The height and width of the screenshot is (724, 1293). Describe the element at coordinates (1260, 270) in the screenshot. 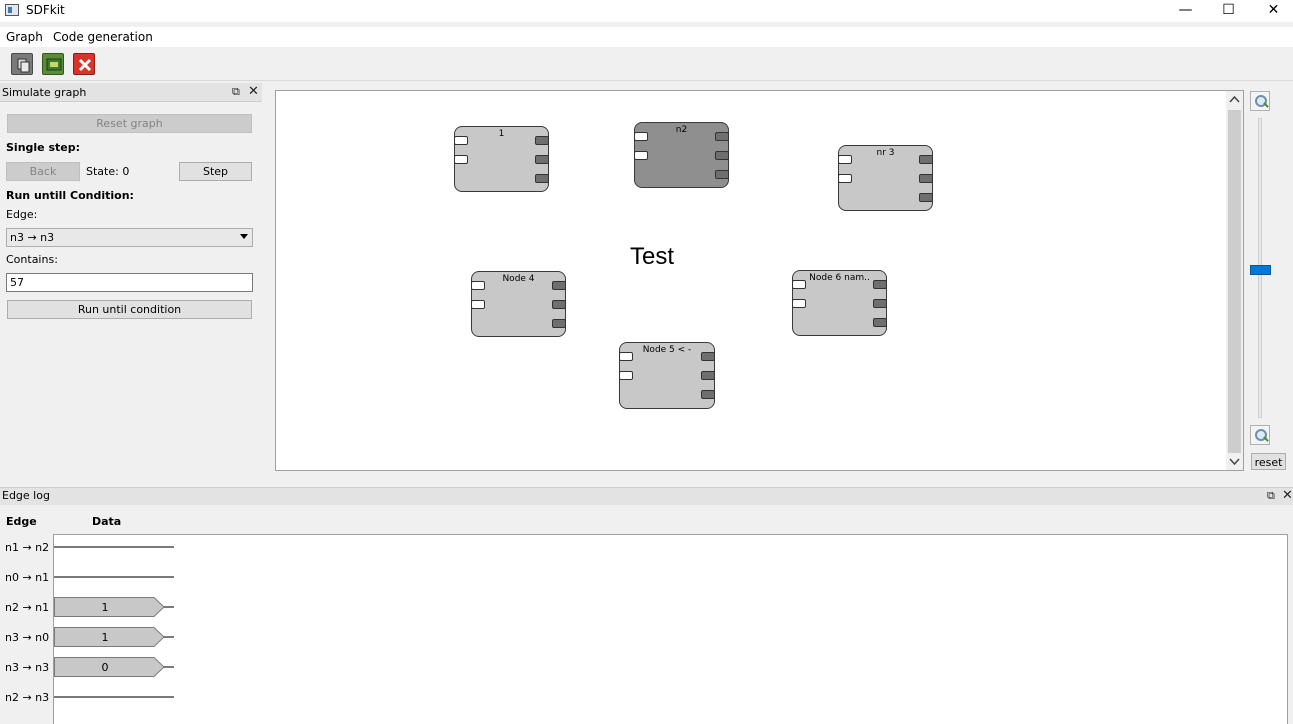

I see `zoom-slider-handle` at that location.